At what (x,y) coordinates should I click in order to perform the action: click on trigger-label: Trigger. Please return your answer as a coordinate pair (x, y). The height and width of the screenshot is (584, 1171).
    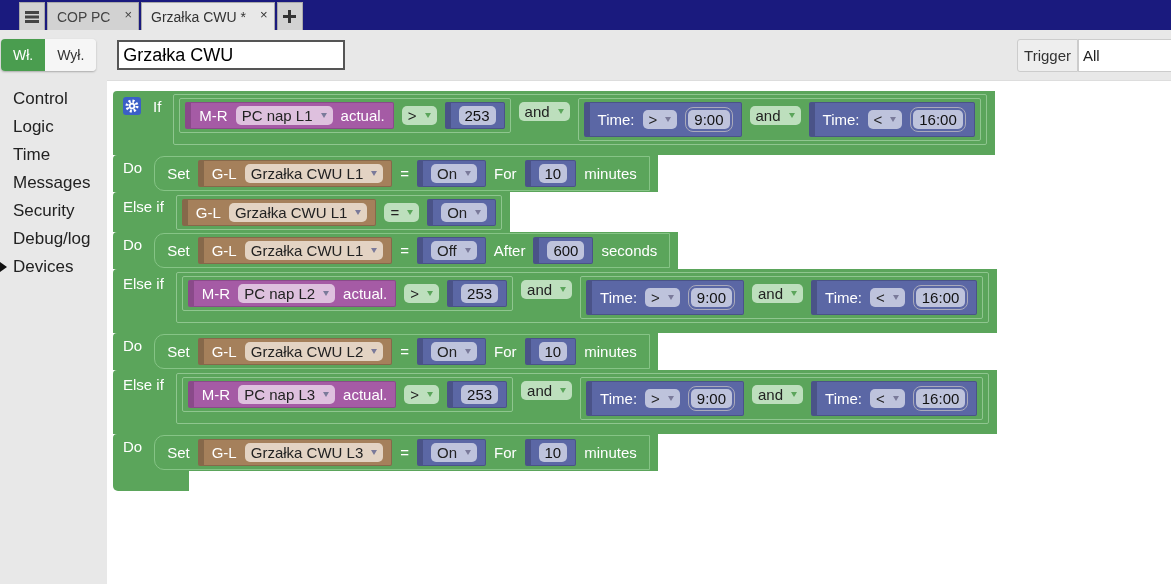
    Looking at the image, I should click on (1047, 55).